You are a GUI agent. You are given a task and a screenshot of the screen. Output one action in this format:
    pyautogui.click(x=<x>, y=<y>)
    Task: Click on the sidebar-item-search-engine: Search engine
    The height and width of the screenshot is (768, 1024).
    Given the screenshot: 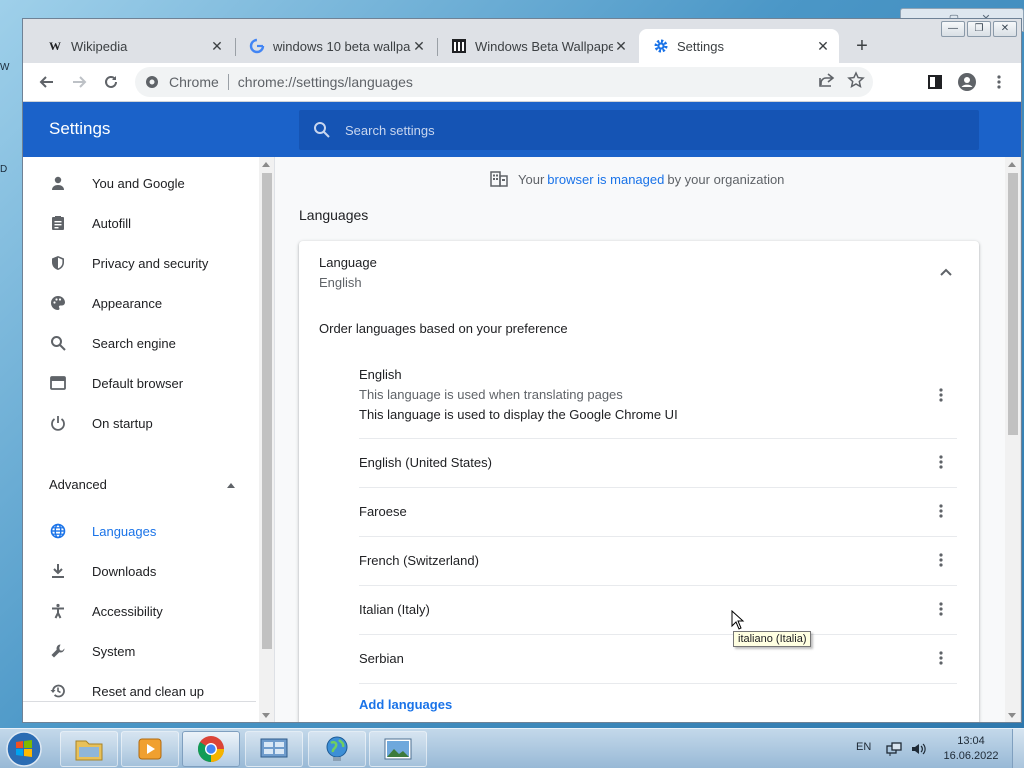 What is the action you would take?
    pyautogui.click(x=141, y=343)
    